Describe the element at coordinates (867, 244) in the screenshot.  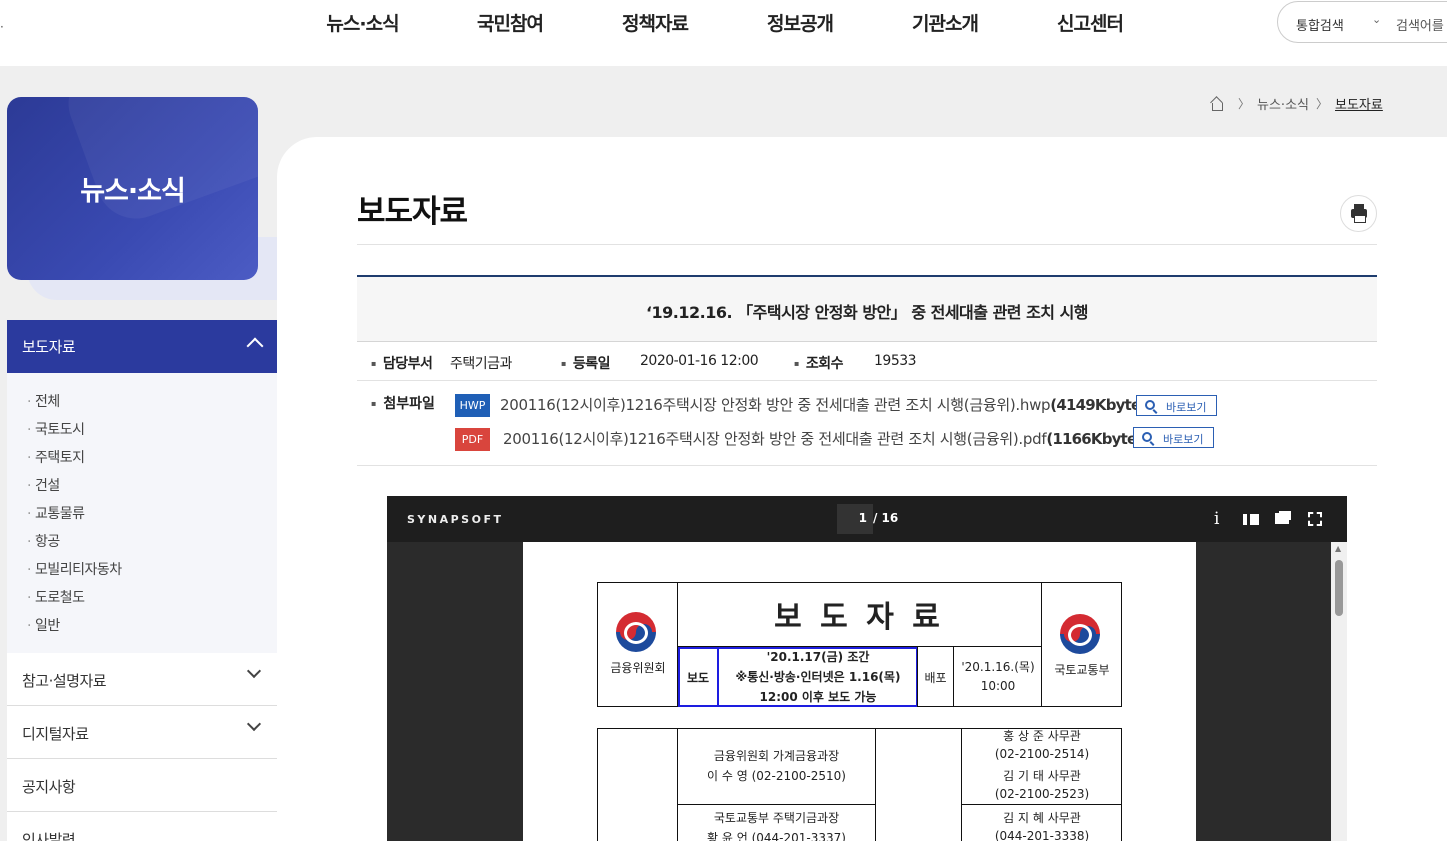
I see `divider` at that location.